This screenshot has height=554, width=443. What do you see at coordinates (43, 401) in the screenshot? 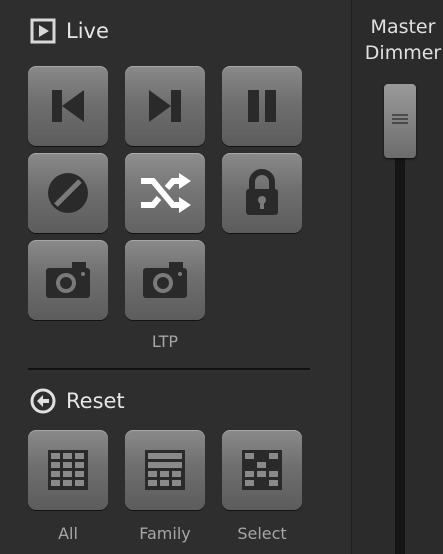
I see `back-arrow-icon` at bounding box center [43, 401].